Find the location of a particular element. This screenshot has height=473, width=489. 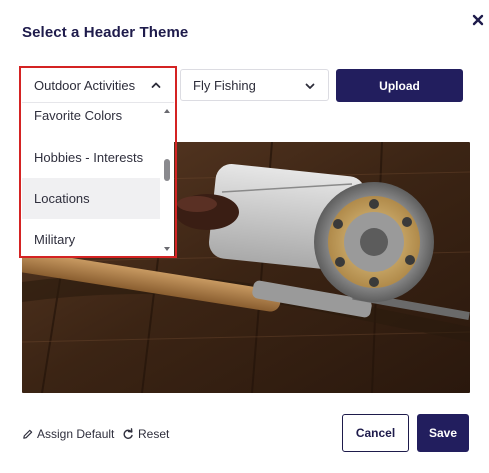

subcategory-select-value: Fly Fishing is located at coordinates (224, 85).